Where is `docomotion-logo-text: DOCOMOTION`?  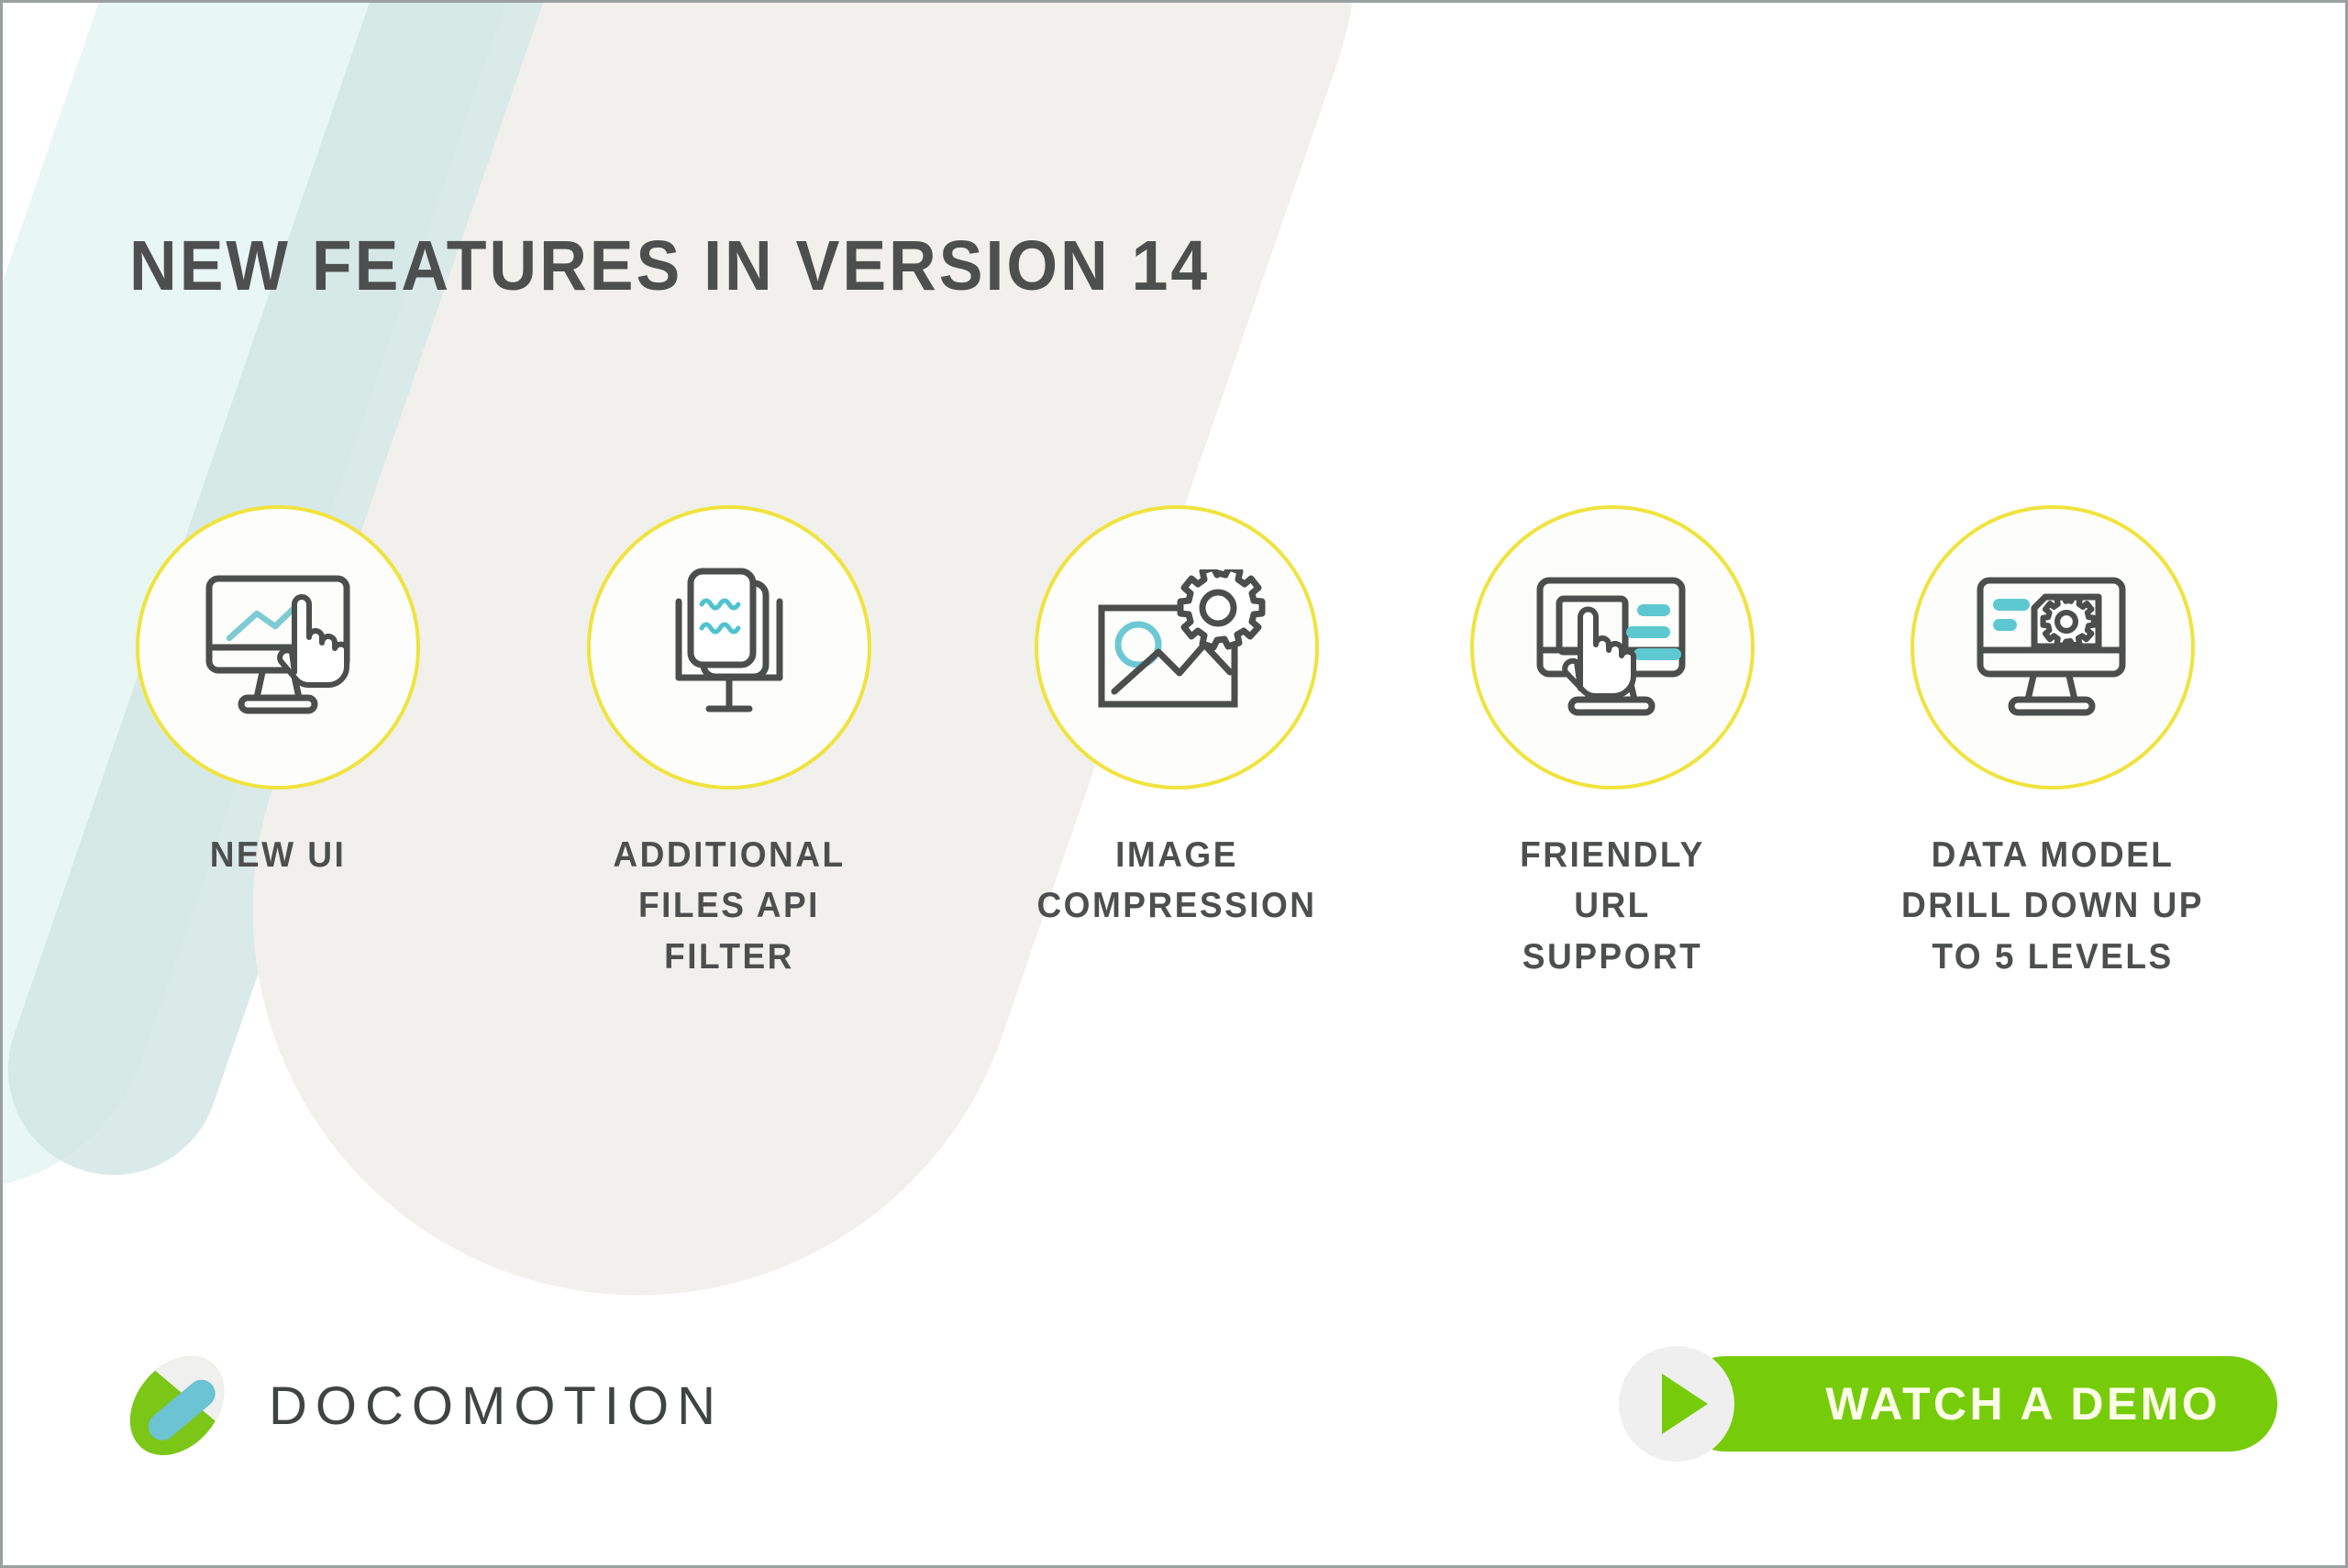
docomotion-logo-text: DOCOMOTION is located at coordinates (497, 1405).